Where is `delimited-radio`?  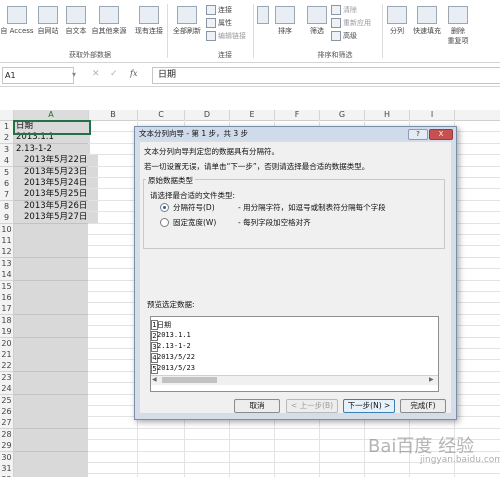
delimited-radio is located at coordinates (164, 207).